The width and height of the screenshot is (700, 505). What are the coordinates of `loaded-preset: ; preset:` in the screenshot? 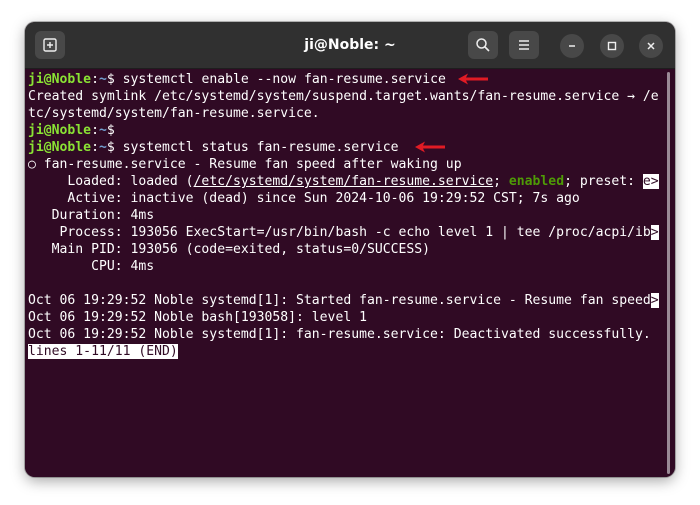 It's located at (603, 181).